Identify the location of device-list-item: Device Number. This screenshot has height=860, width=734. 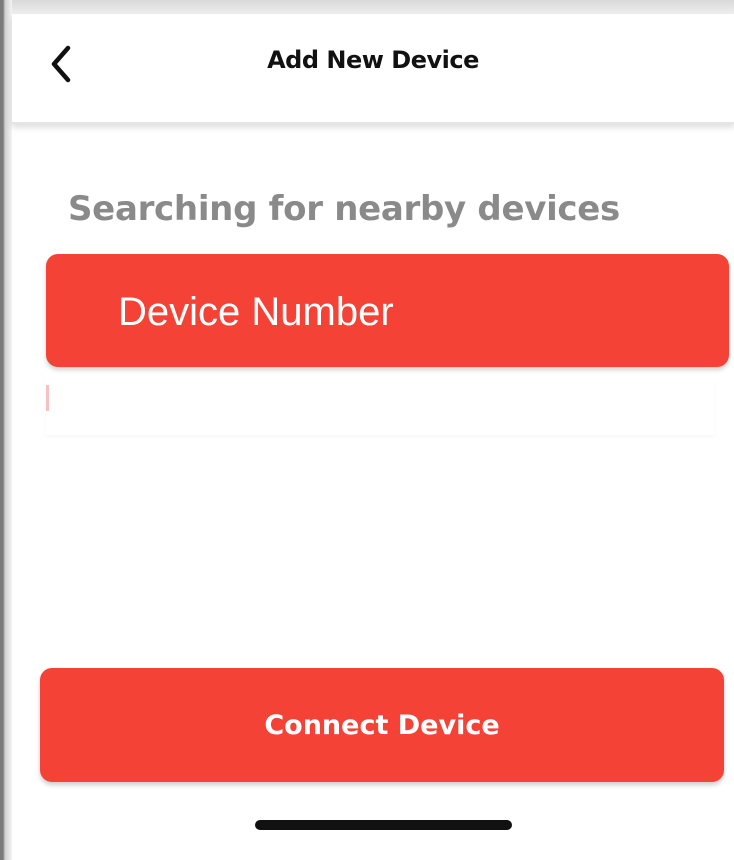
(387, 310).